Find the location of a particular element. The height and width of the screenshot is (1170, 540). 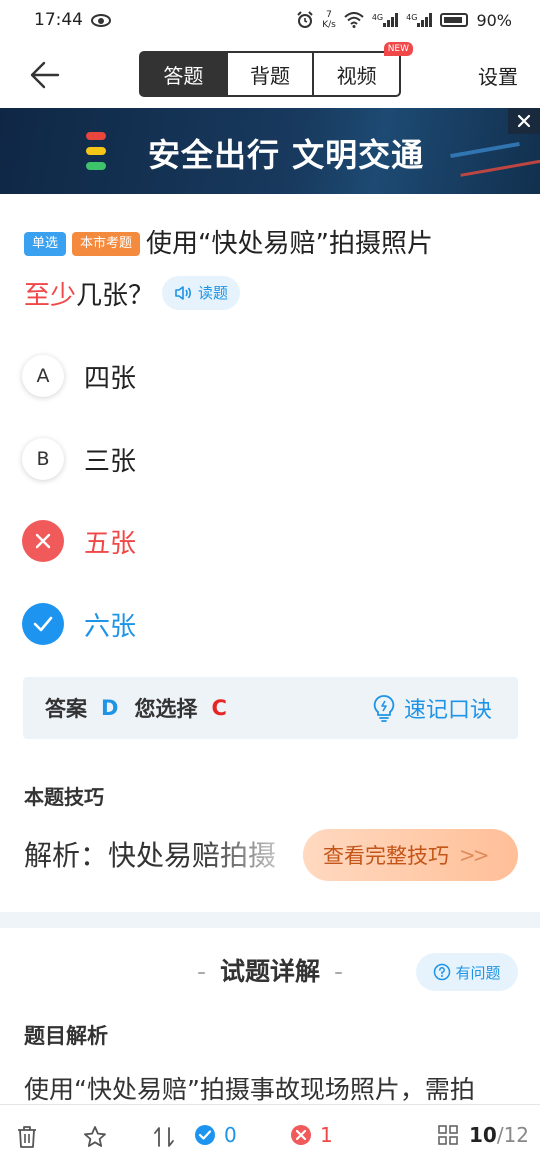

option-c-badge is located at coordinates (43, 541).